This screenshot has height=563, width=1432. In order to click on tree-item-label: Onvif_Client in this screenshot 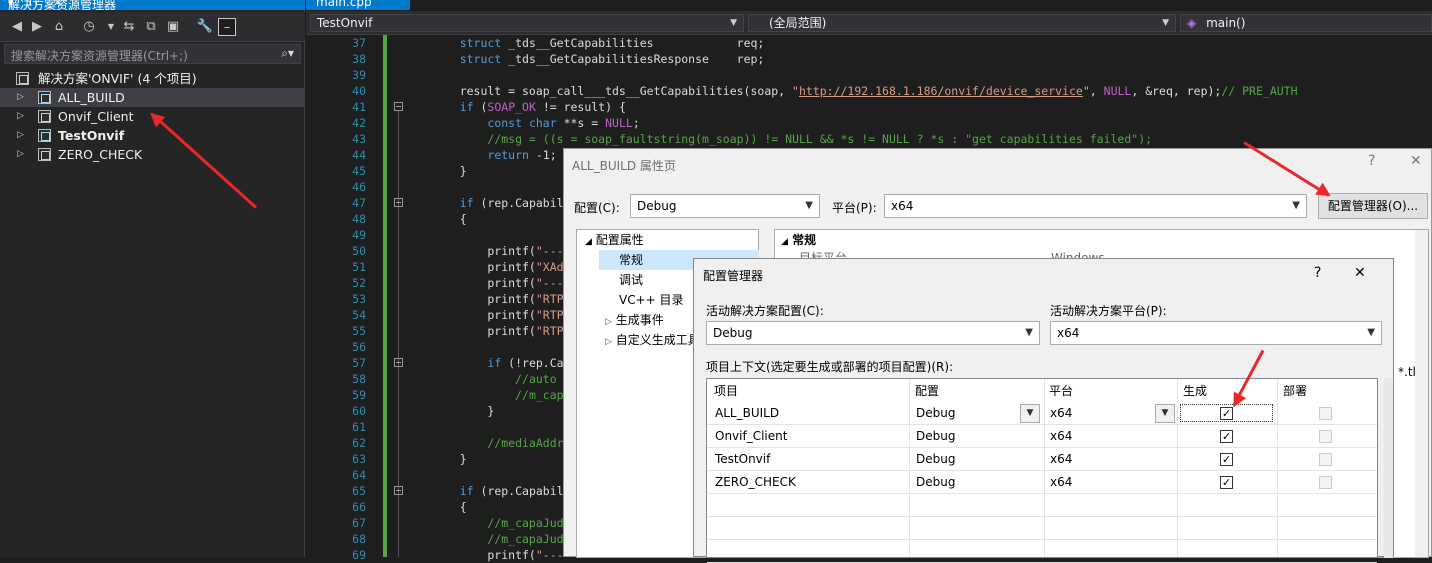, I will do `click(96, 116)`.